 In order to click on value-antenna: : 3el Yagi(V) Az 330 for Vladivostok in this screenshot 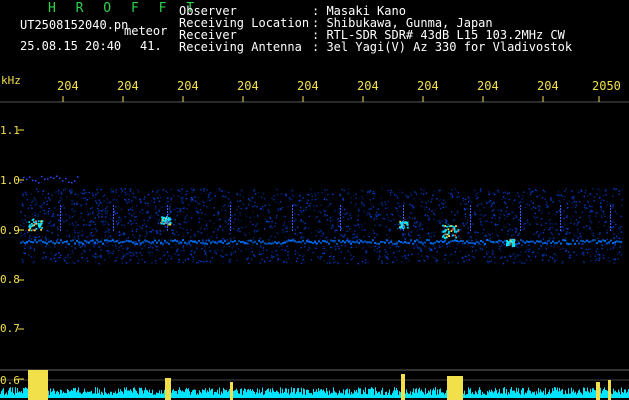, I will do `click(442, 47)`.